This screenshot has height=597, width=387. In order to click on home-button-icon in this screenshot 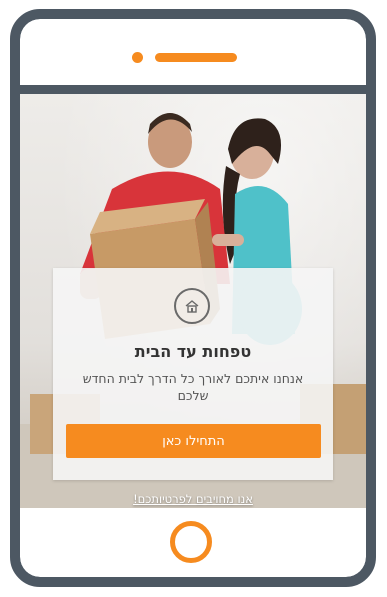, I will do `click(191, 542)`.